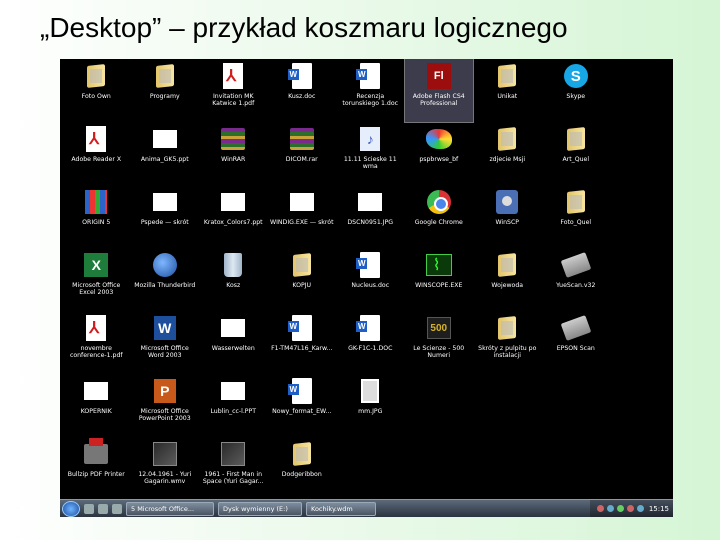  What do you see at coordinates (576, 216) in the screenshot?
I see `desktop-icon: Foto_Quel` at bounding box center [576, 216].